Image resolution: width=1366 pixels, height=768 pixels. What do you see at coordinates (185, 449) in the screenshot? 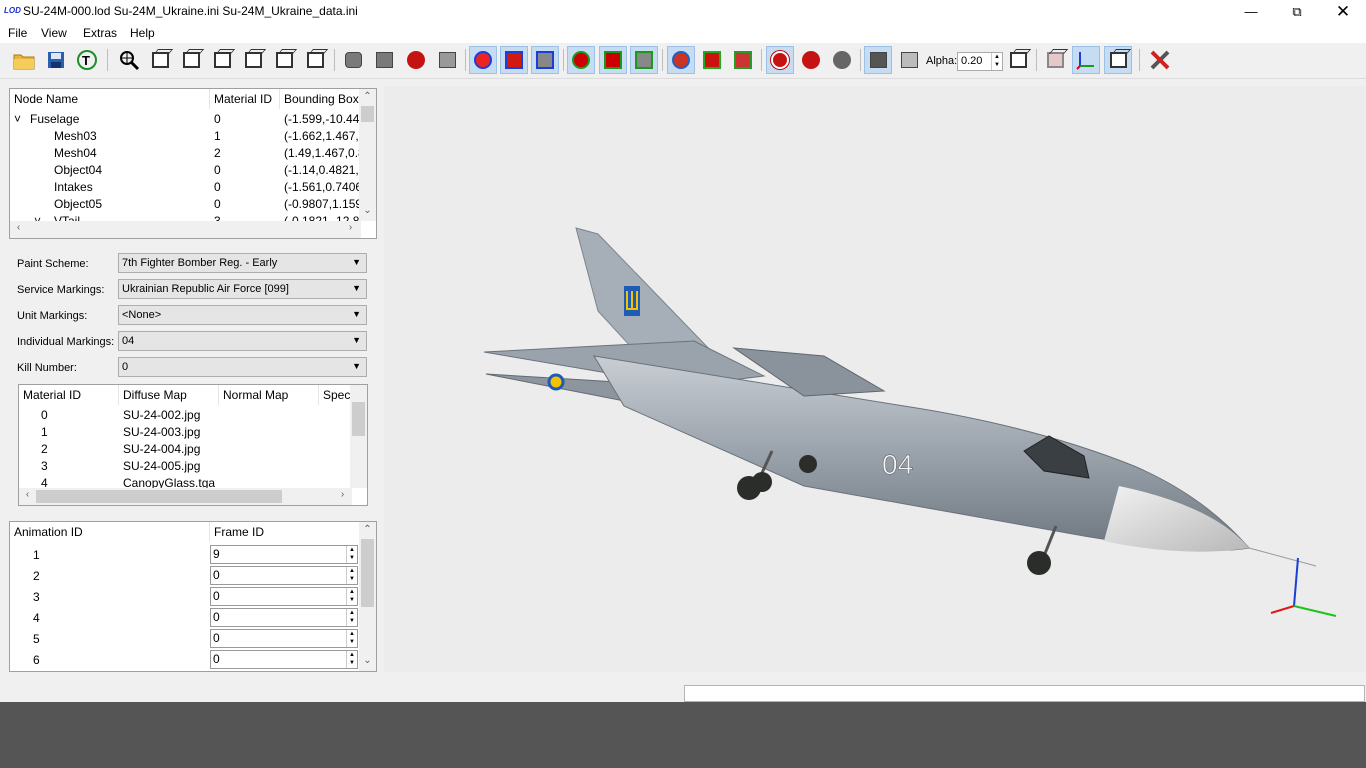
I see `material-row: 2 SU-24-004.jpg` at bounding box center [185, 449].